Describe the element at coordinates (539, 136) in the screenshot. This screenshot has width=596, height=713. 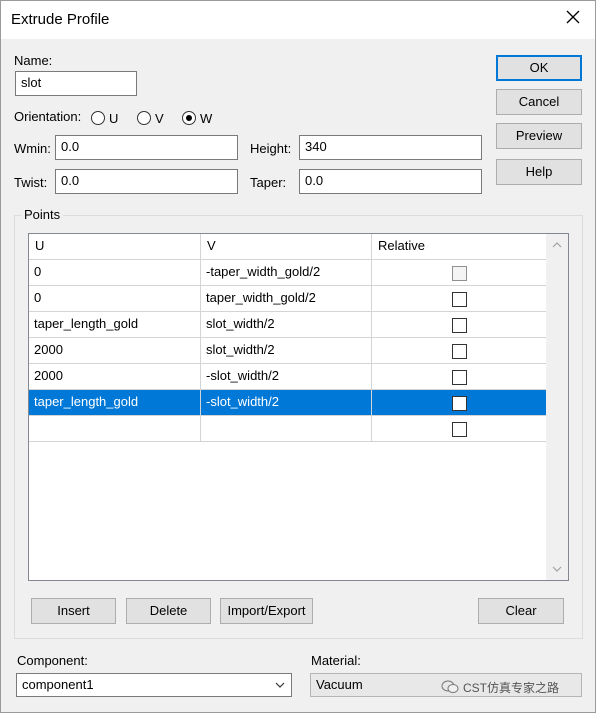
I see `preview-button: Preview` at that location.